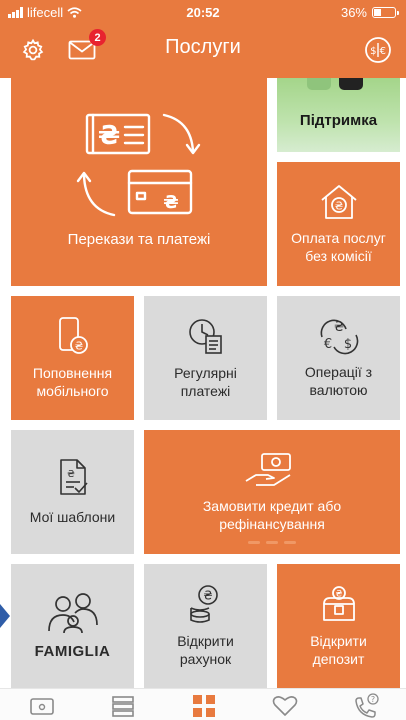 Image resolution: width=406 pixels, height=720 pixels. I want to click on tile-regular-payments: Регулярні платежі, so click(205, 358).